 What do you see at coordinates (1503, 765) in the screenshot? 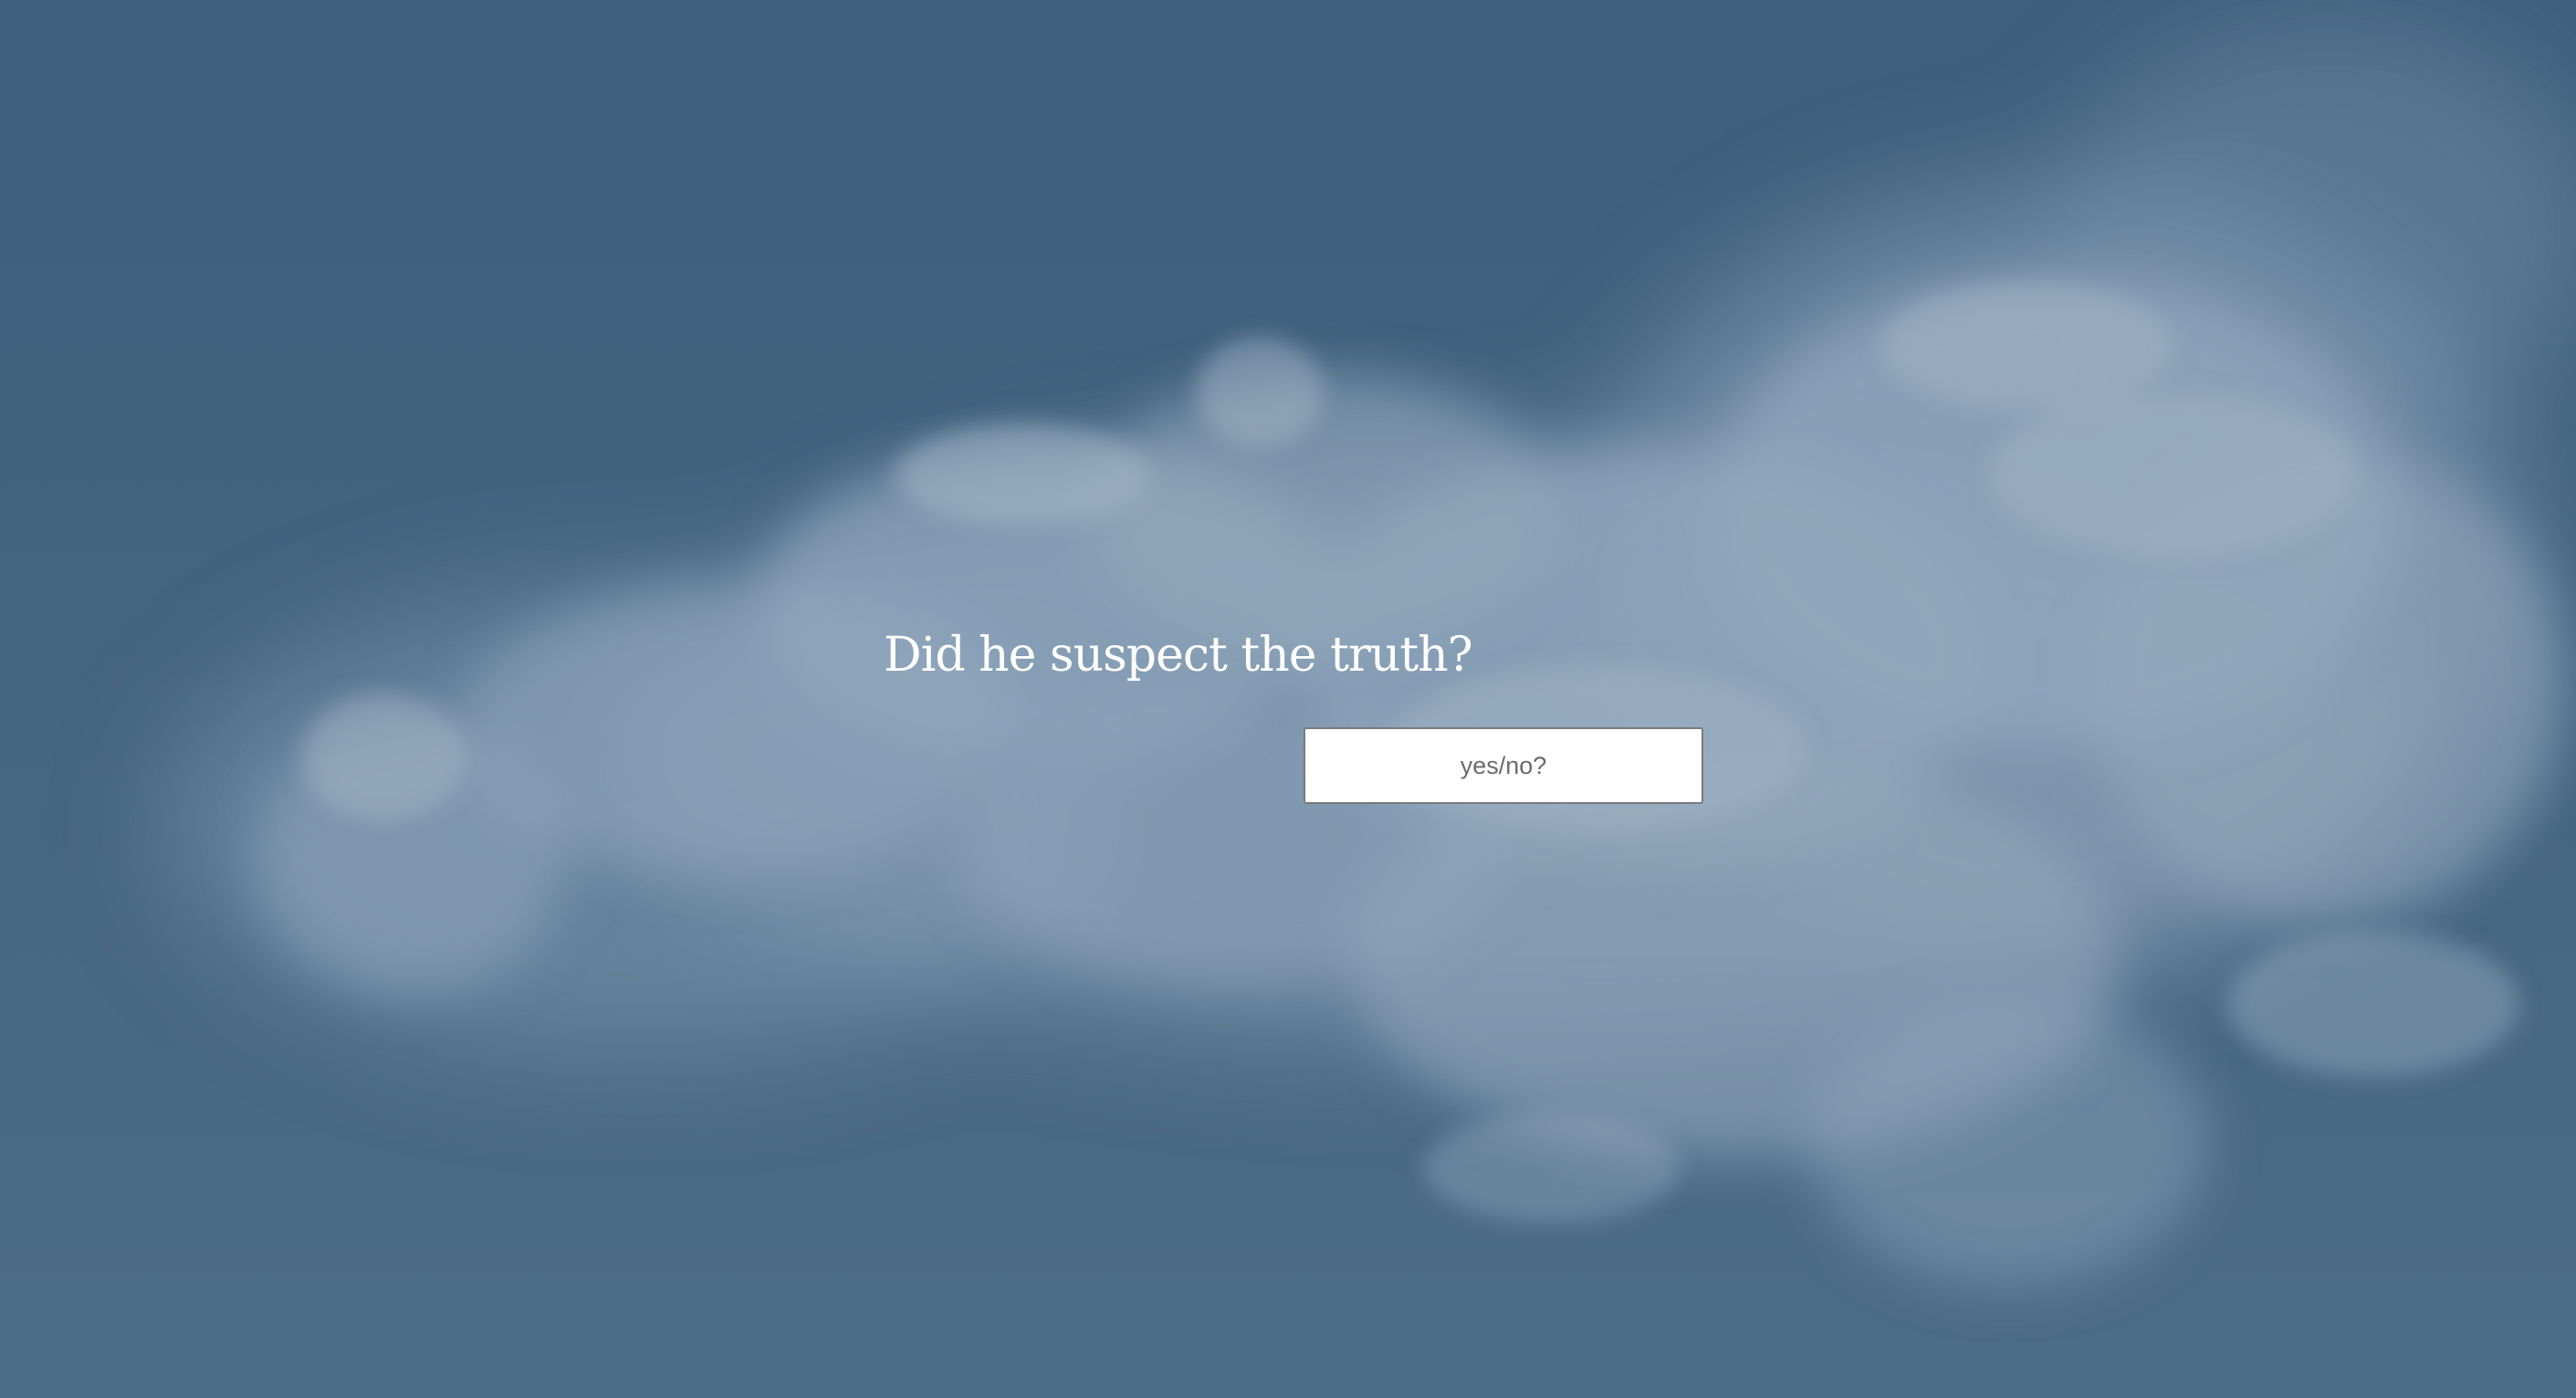
I see `answer-input` at bounding box center [1503, 765].